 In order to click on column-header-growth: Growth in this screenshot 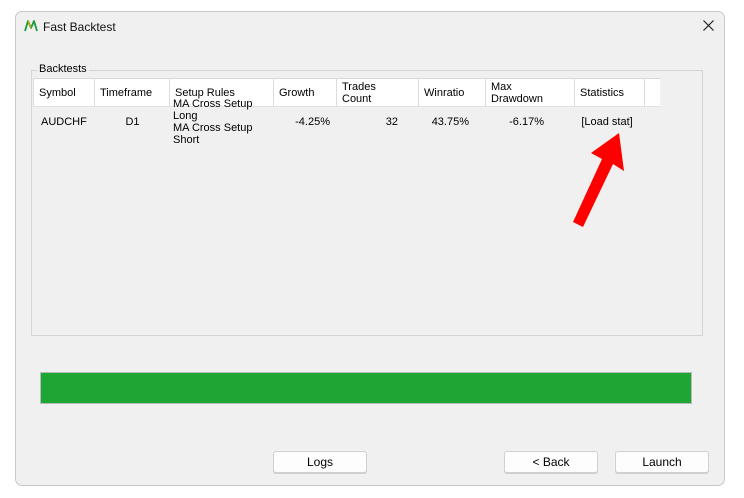, I will do `click(305, 93)`.